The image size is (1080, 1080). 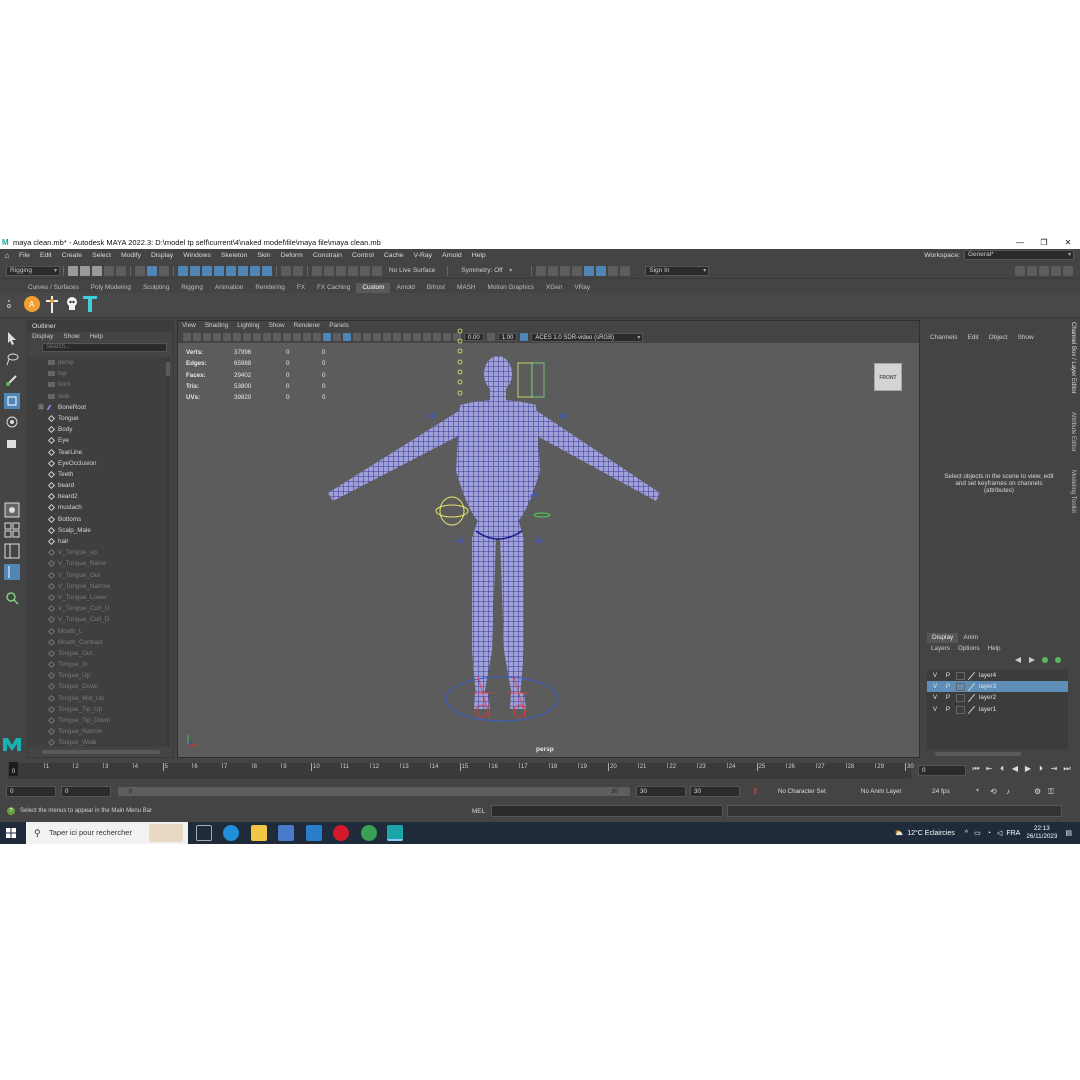 What do you see at coordinates (90, 304) in the screenshot?
I see `shelf-teal-tool-icon` at bounding box center [90, 304].